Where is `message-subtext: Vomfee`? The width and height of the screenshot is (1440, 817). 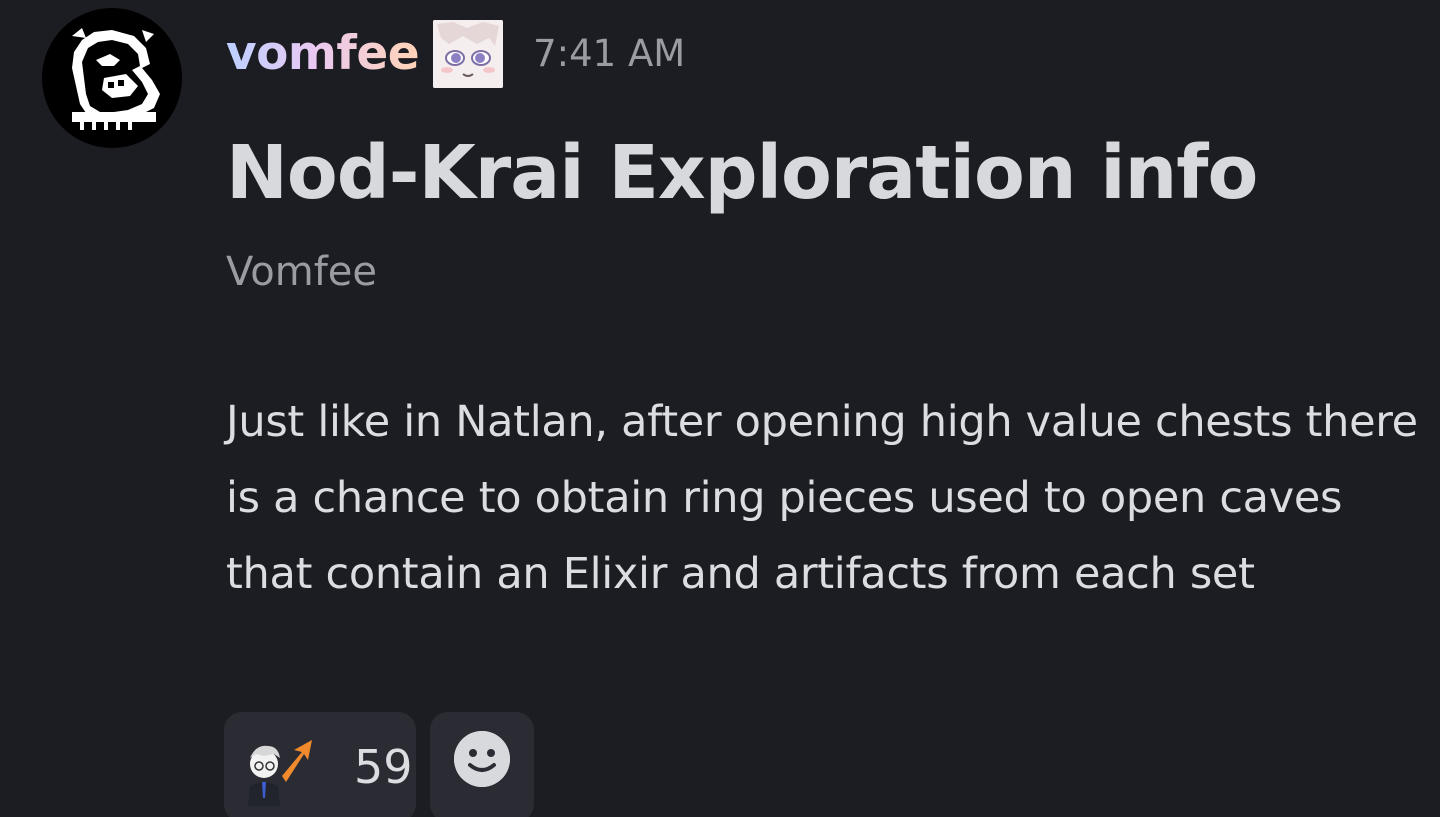
message-subtext: Vomfee is located at coordinates (301, 272).